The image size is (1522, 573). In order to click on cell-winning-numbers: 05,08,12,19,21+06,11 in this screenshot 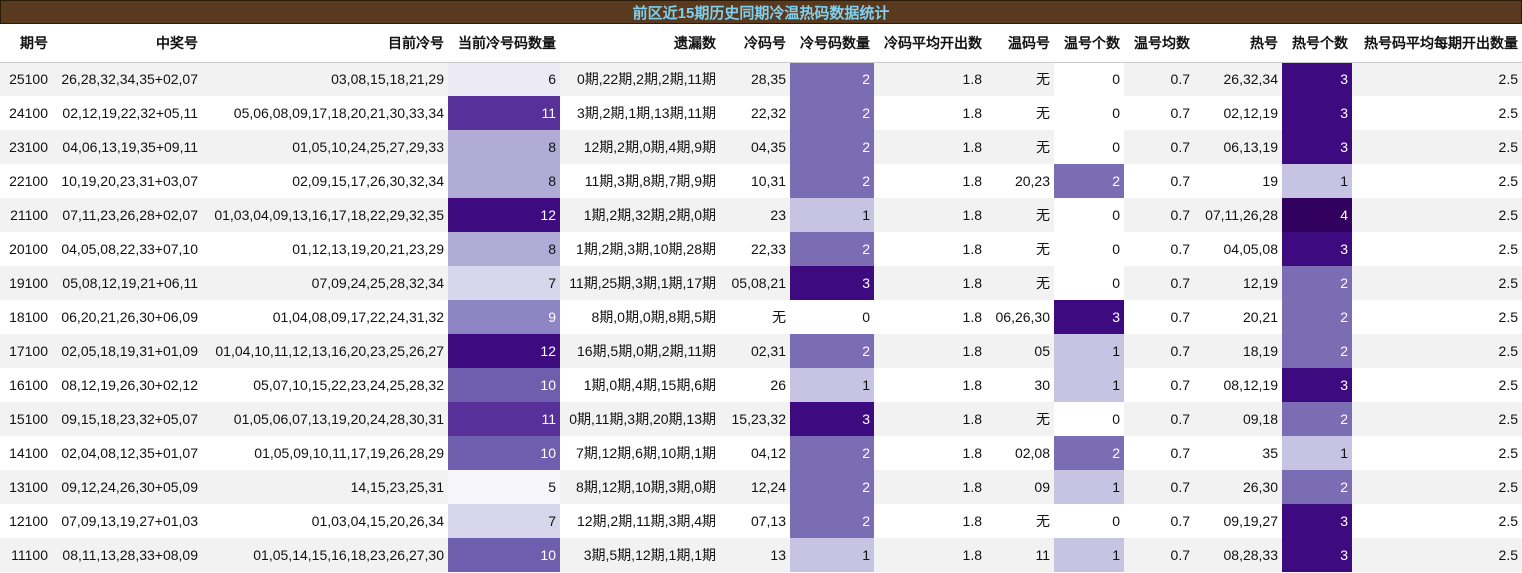, I will do `click(127, 283)`.